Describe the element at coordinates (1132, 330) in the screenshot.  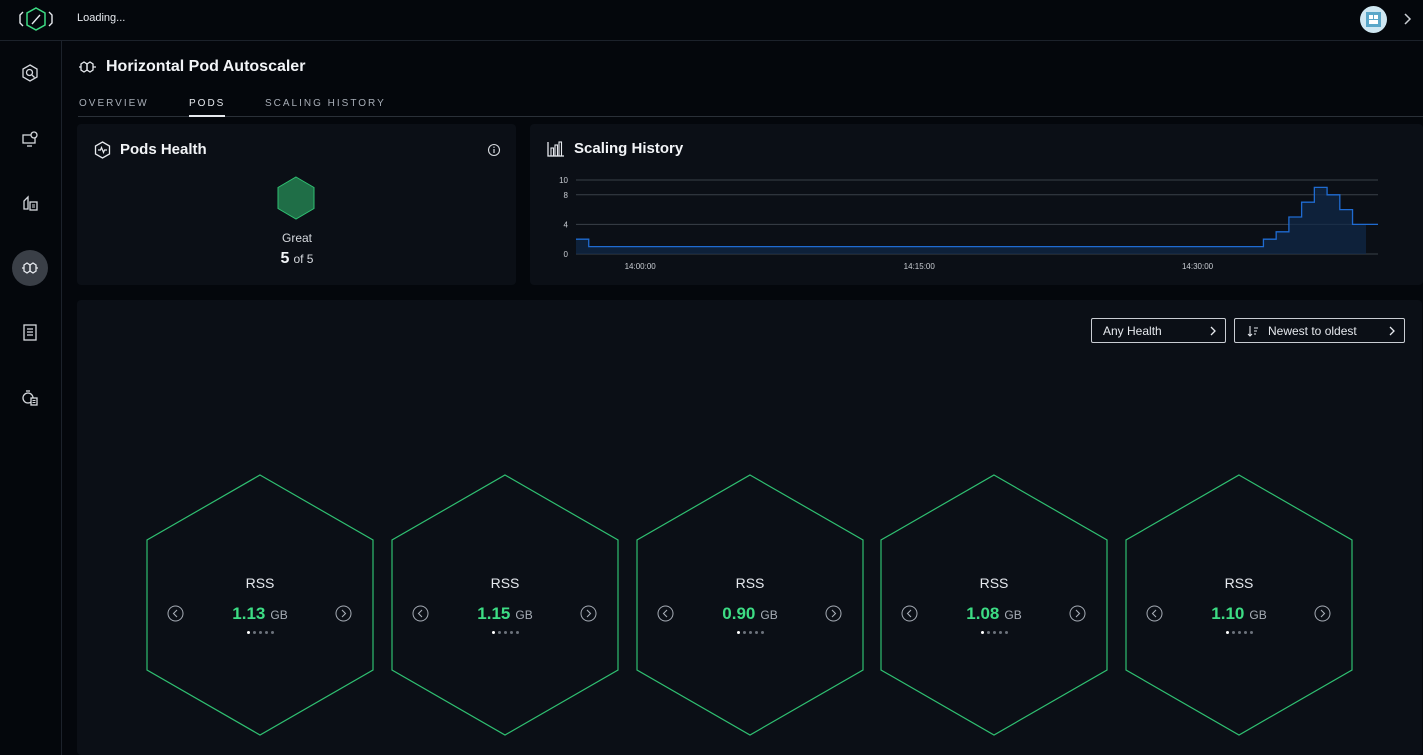
I see `health-filter-label: Any Health` at that location.